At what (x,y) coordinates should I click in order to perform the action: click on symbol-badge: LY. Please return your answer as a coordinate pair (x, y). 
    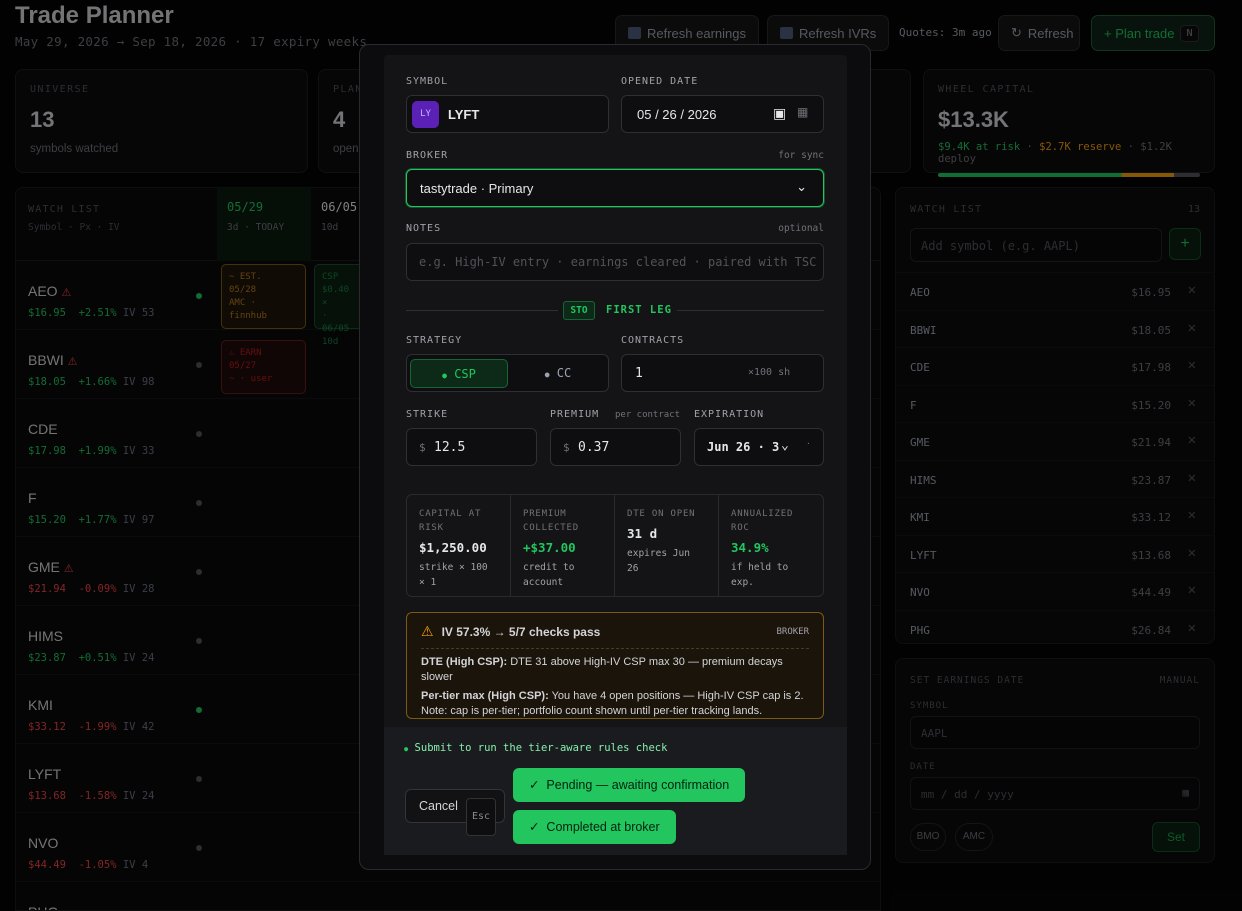
    Looking at the image, I should click on (425, 114).